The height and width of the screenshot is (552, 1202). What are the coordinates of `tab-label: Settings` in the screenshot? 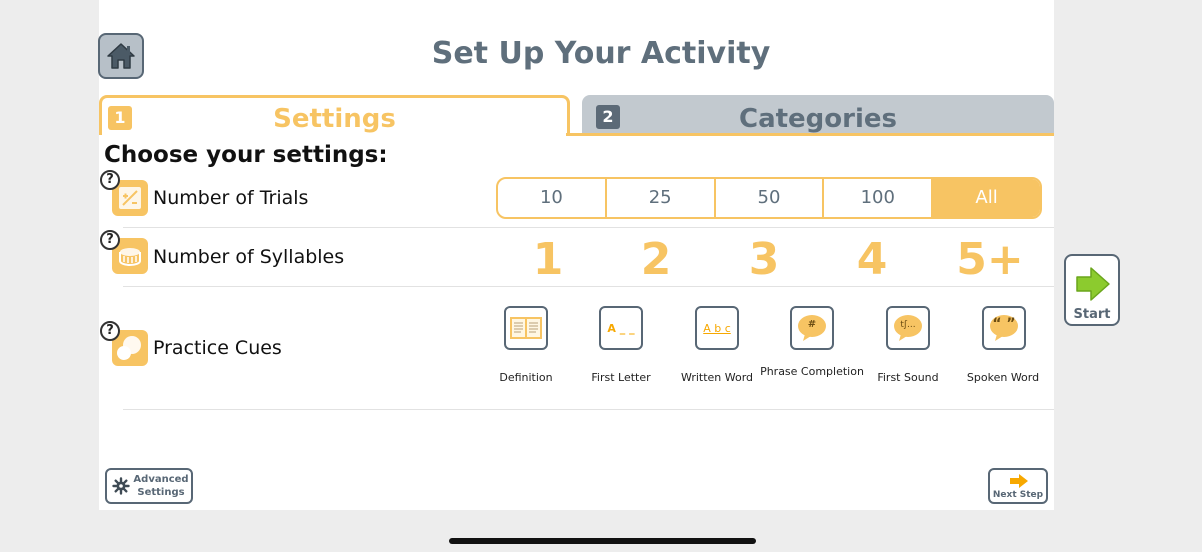 It's located at (334, 119).